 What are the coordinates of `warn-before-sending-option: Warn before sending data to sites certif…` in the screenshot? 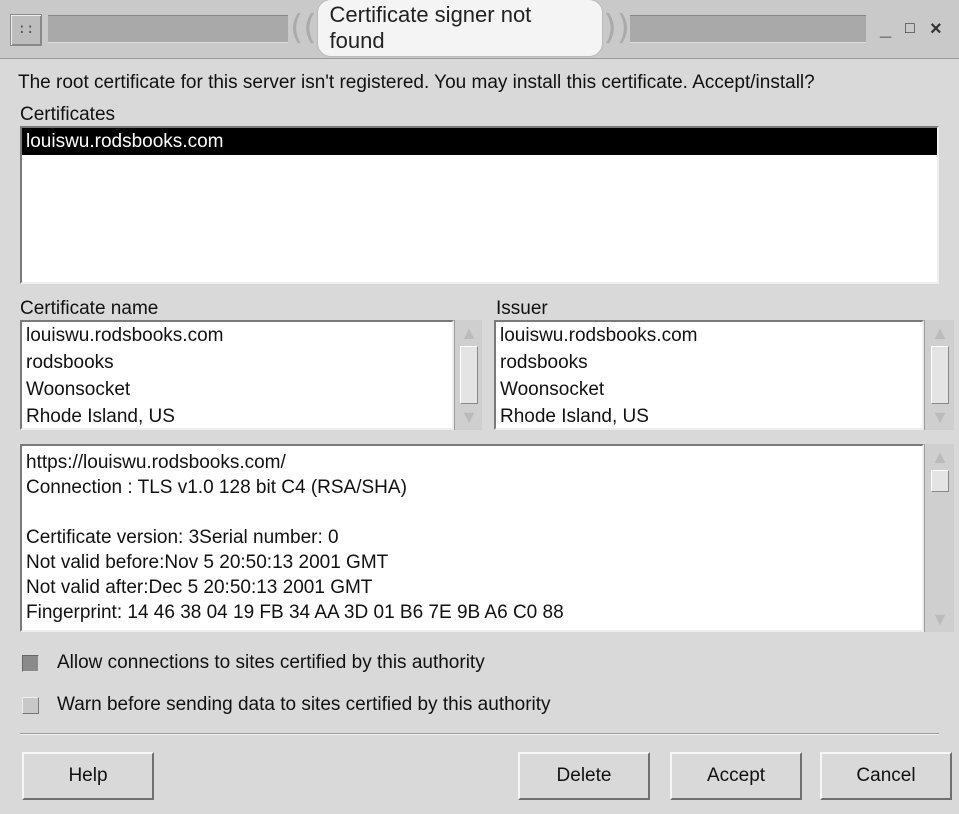 It's located at (286, 705).